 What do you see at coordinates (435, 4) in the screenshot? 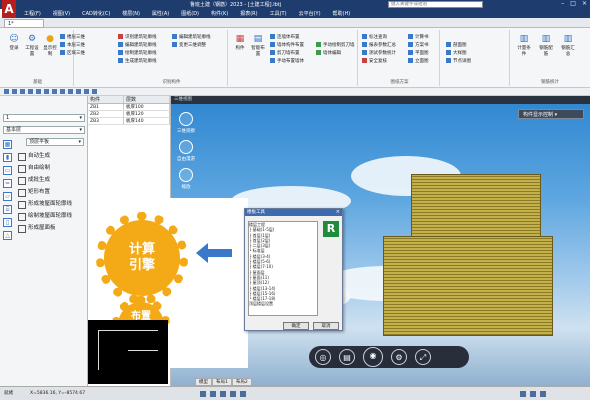
I see `search-input: 键入关键字或短语` at bounding box center [435, 4].